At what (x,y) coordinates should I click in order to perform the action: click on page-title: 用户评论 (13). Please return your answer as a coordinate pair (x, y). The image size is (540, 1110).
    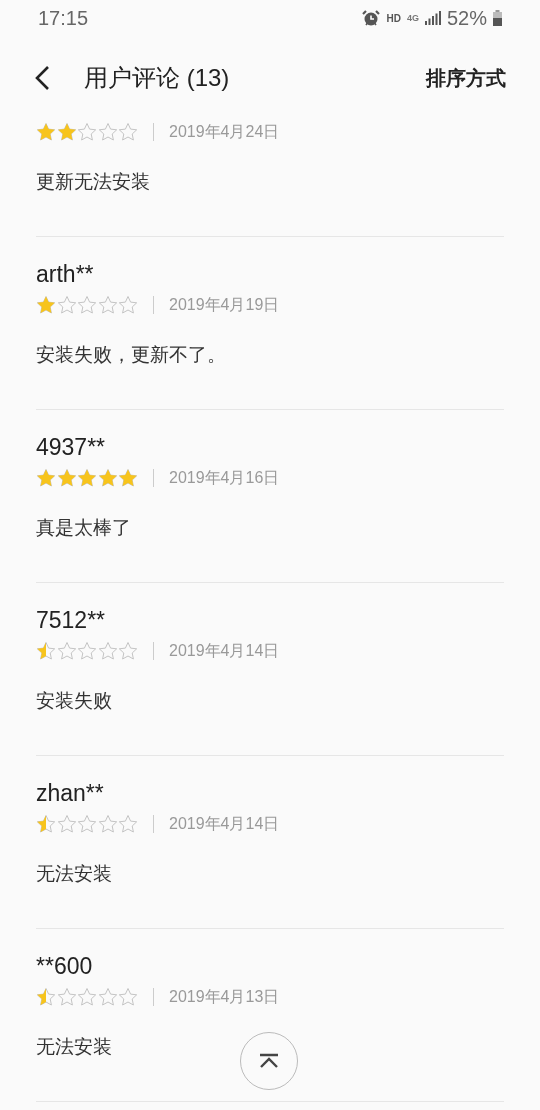
    Looking at the image, I should click on (157, 78).